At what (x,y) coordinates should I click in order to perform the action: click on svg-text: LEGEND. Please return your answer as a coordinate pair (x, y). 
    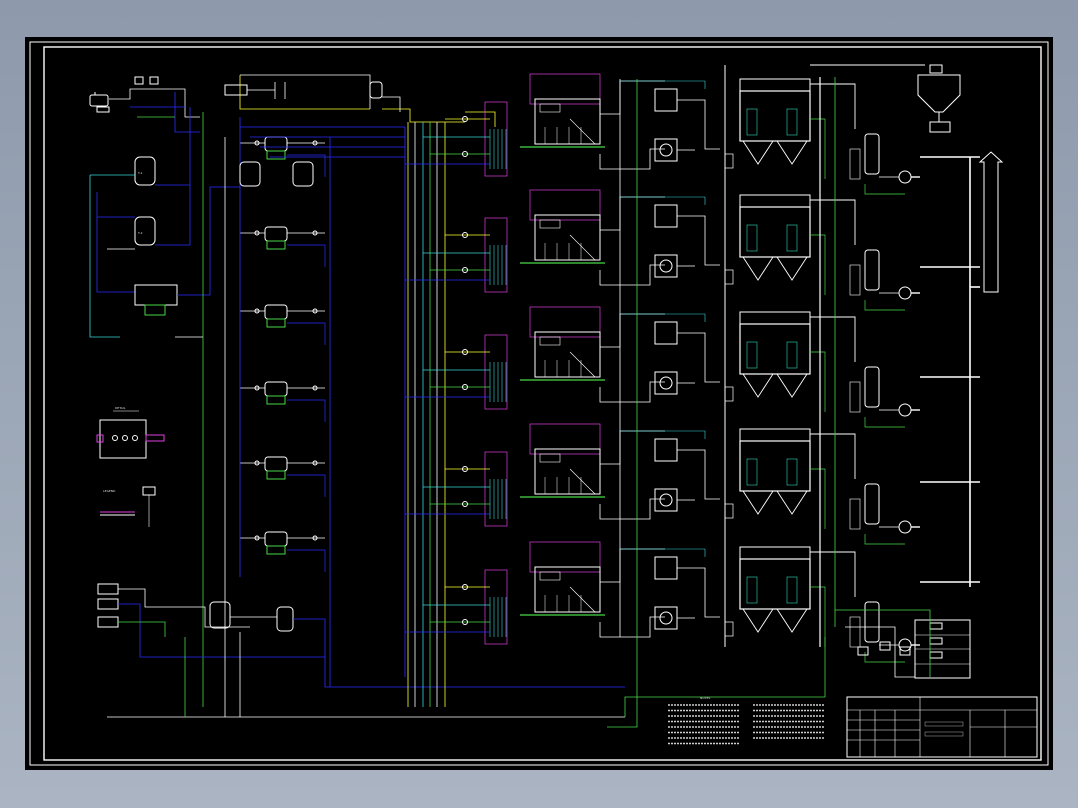
    Looking at the image, I should click on (109, 491).